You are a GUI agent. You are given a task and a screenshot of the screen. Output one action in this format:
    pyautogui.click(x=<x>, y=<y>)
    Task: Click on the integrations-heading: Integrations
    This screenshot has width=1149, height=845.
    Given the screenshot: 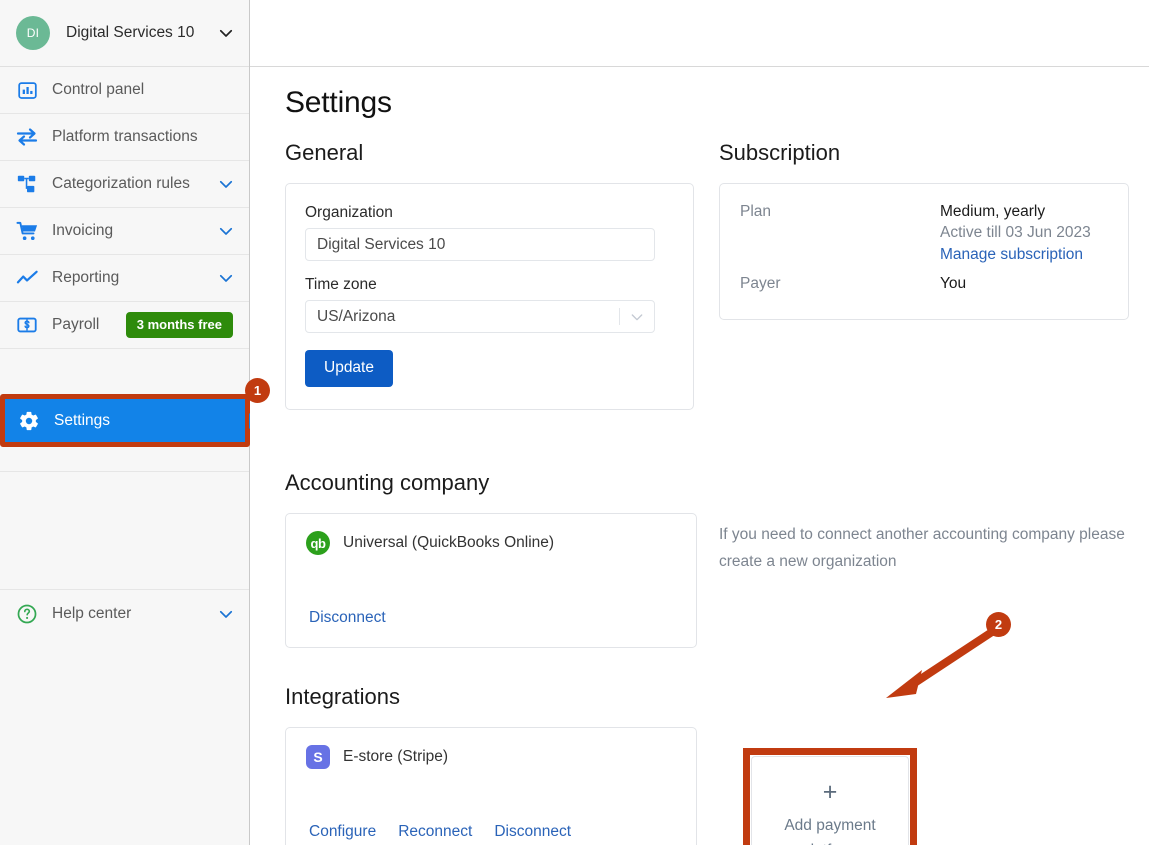 What is the action you would take?
    pyautogui.click(x=342, y=696)
    